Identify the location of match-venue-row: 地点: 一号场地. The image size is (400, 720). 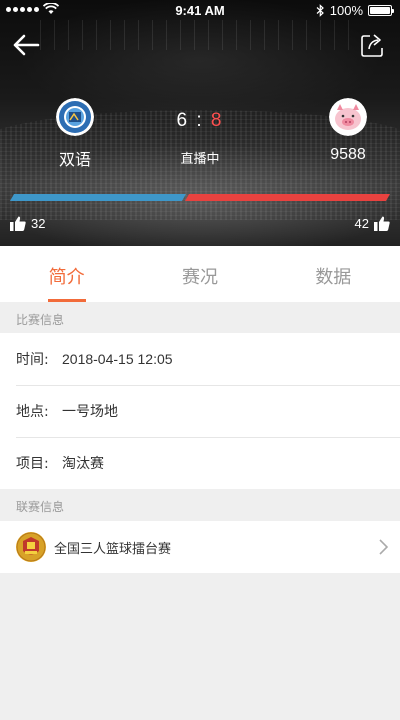
(200, 411).